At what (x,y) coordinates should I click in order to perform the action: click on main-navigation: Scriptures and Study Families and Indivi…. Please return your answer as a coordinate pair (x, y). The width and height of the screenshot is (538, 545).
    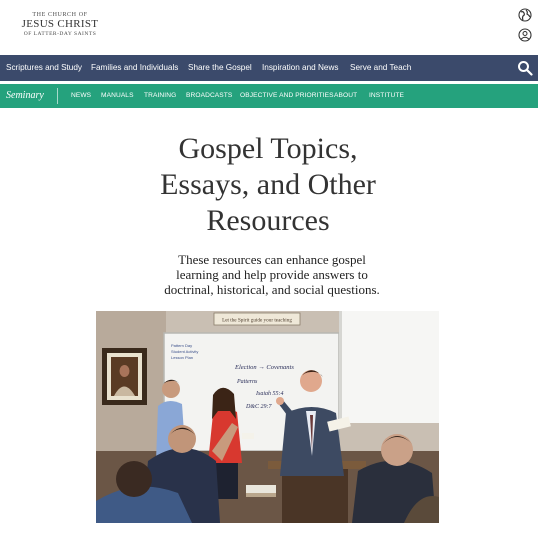
    Looking at the image, I should click on (269, 68).